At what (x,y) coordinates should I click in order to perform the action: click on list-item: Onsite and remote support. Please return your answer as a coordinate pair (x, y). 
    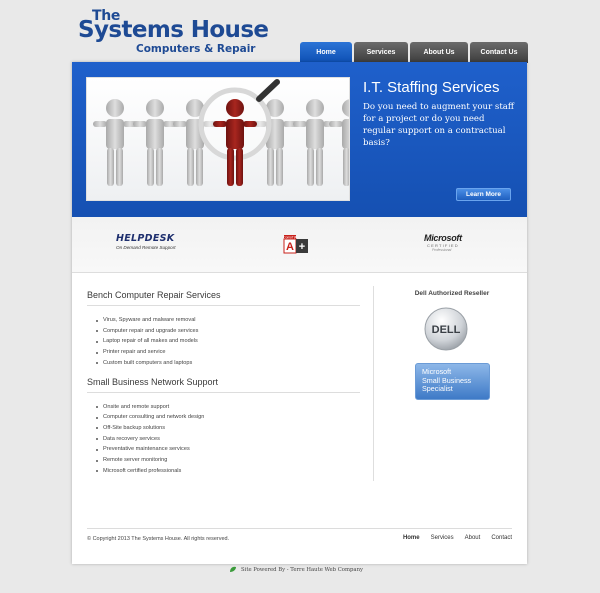
    Looking at the image, I should click on (228, 407).